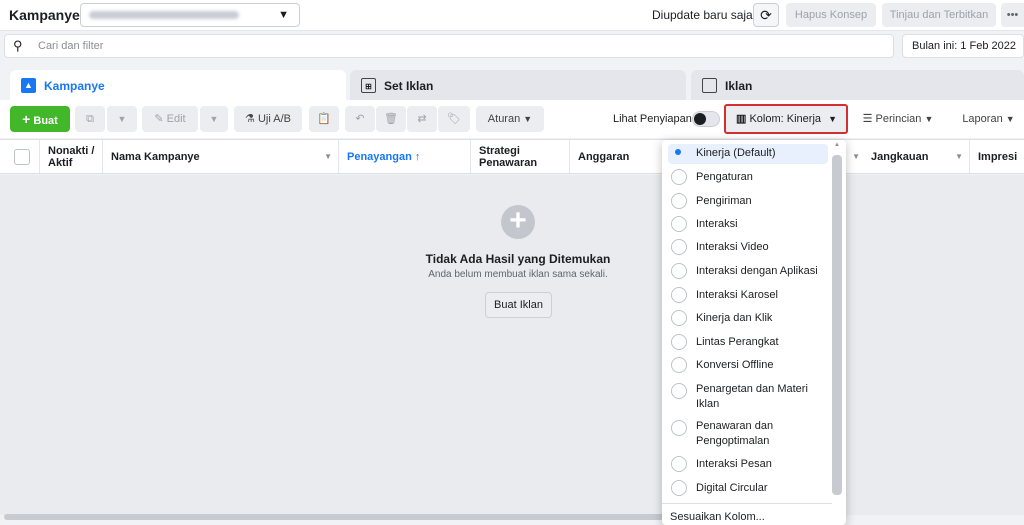 This screenshot has width=1024, height=525. Describe the element at coordinates (737, 342) in the screenshot. I see `column-preset-label: Lintas Perangkat` at that location.